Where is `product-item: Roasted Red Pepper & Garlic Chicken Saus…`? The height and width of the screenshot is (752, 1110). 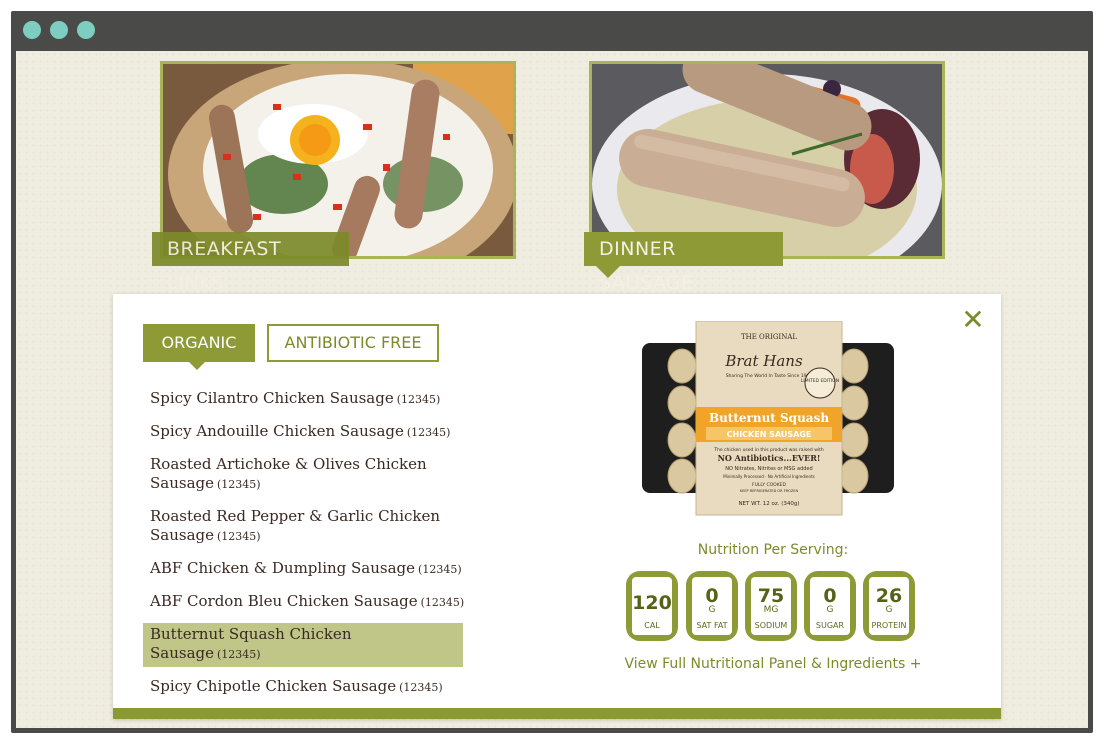
product-item: Roasted Red Pepper & Garlic Chicken Saus… is located at coordinates (308, 527).